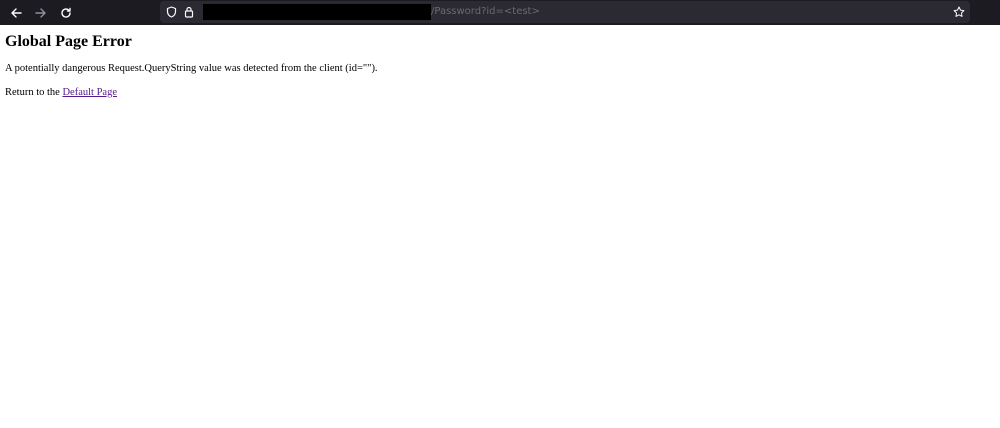 The image size is (1000, 428). I want to click on reload-icon, so click(66, 13).